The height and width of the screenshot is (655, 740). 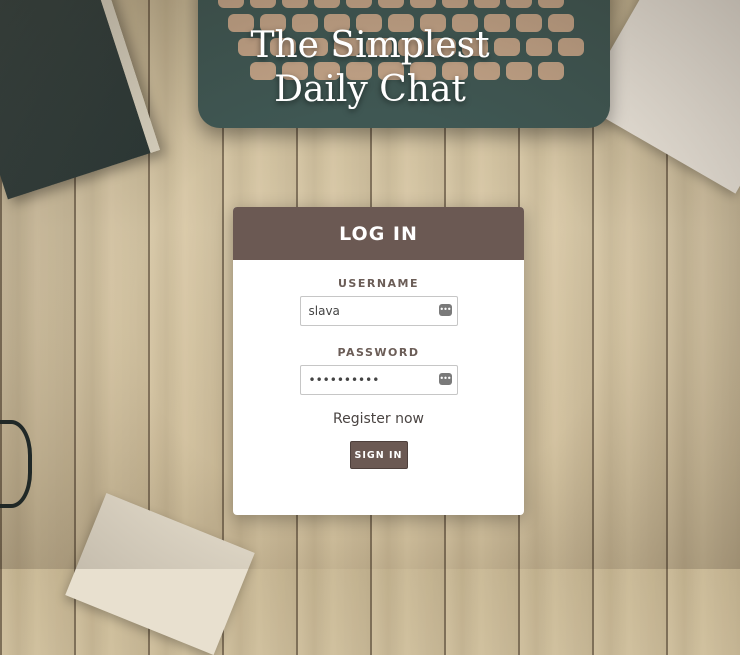 I want to click on title-line-2: Daily Chat, so click(x=370, y=89).